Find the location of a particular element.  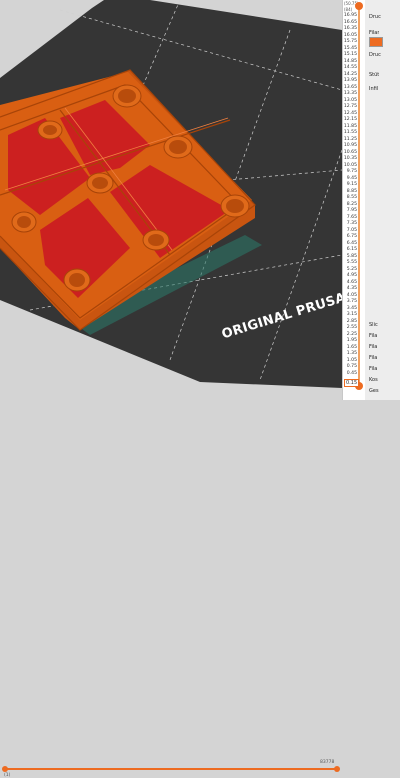

layer-tick-label: 13.65 is located at coordinates (350, 87).